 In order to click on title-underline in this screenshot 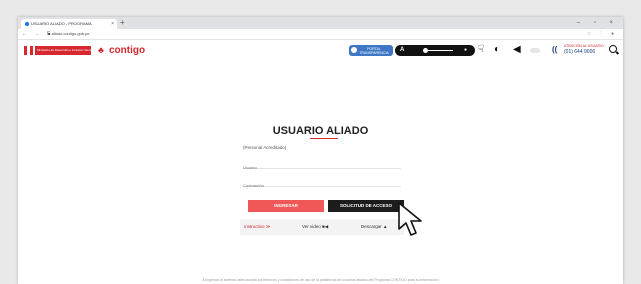, I will do `click(324, 138)`.